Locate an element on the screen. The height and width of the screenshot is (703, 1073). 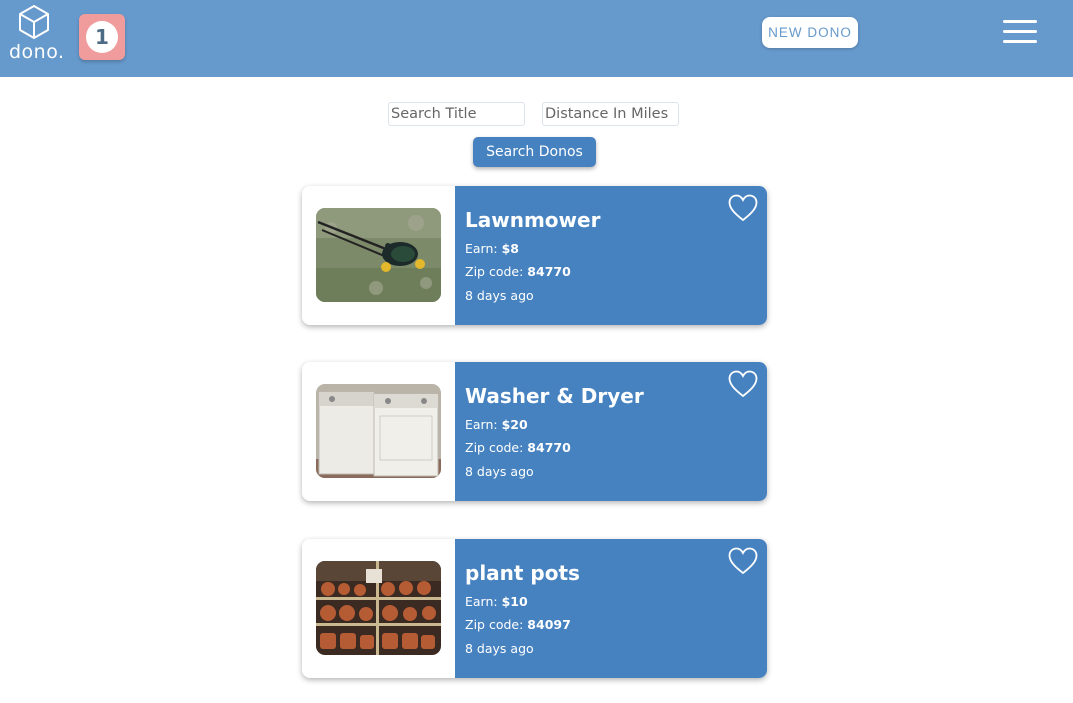
logo-text: dono. is located at coordinates (37, 52).